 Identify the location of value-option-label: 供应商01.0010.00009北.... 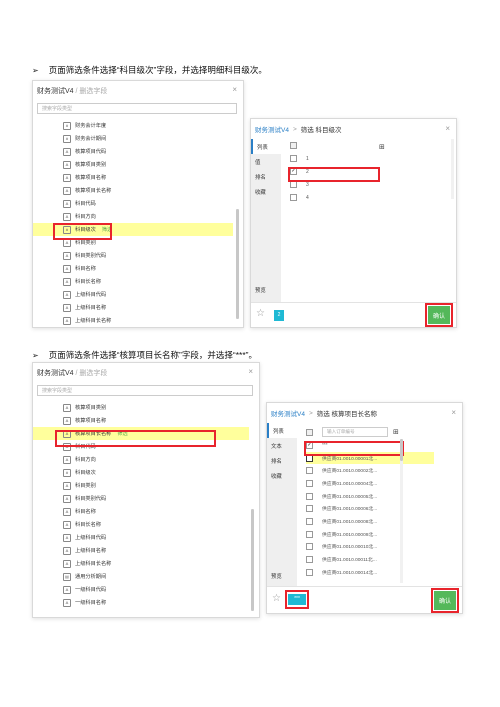
(350, 535).